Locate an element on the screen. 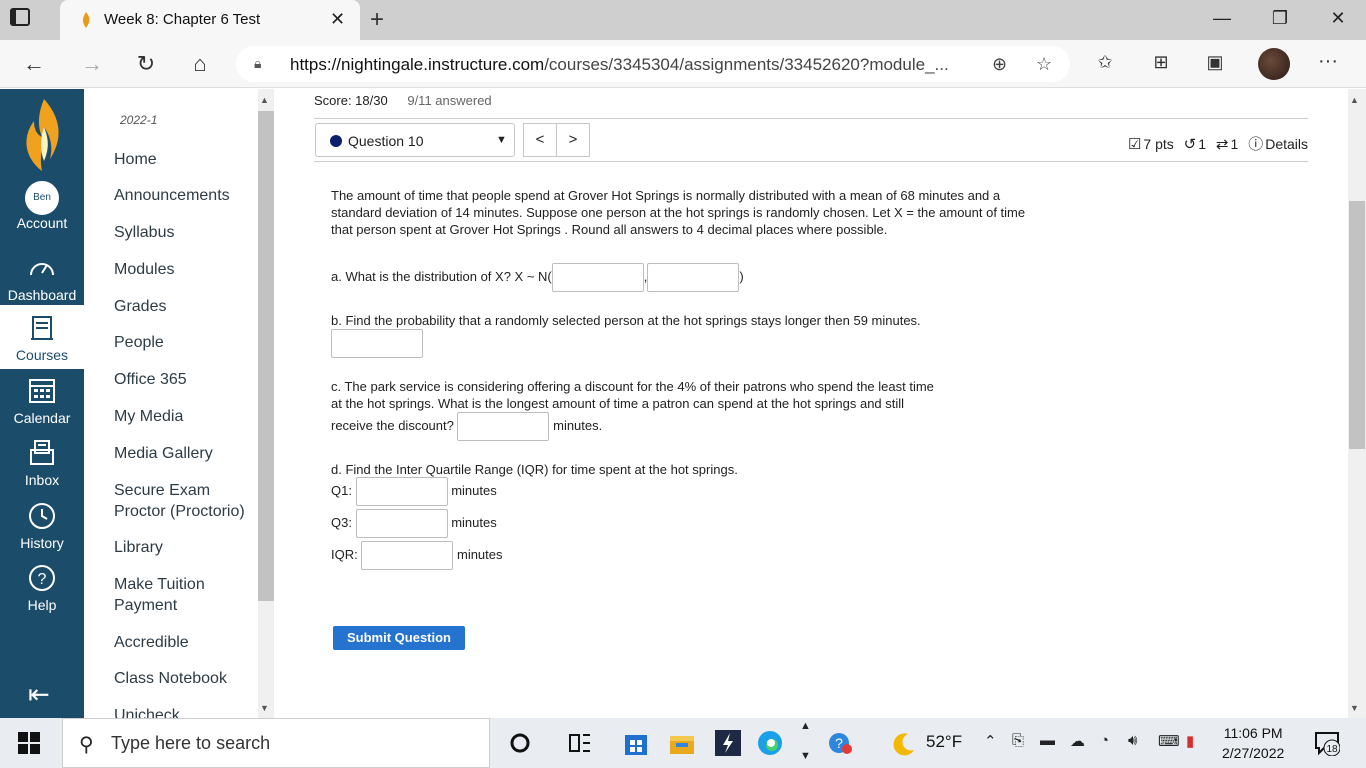 The width and height of the screenshot is (1366, 768). extensions-icon: ▣ is located at coordinates (1215, 62).